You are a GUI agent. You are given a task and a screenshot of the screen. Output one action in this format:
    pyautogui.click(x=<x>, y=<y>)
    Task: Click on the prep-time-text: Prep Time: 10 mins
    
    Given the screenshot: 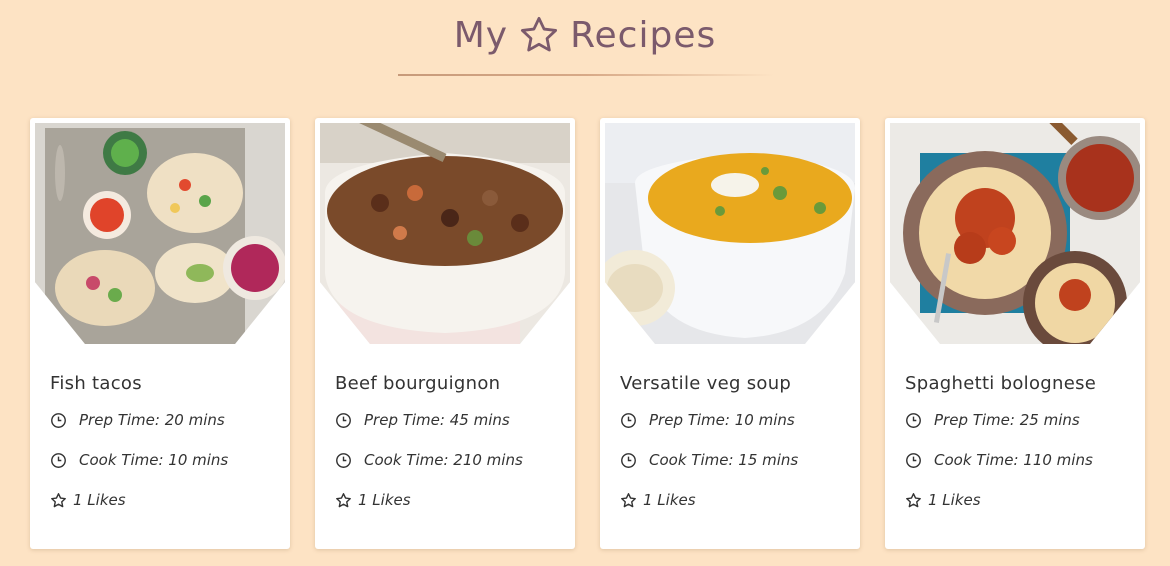 What is the action you would take?
    pyautogui.click(x=722, y=420)
    